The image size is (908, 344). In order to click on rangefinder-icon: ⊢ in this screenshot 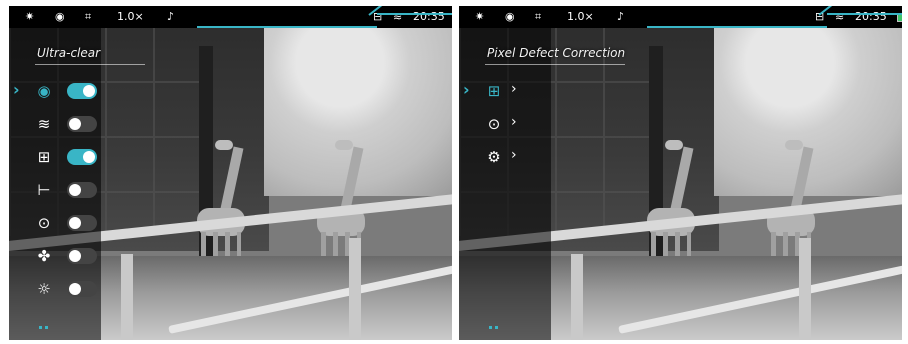, I will do `click(44, 190)`.